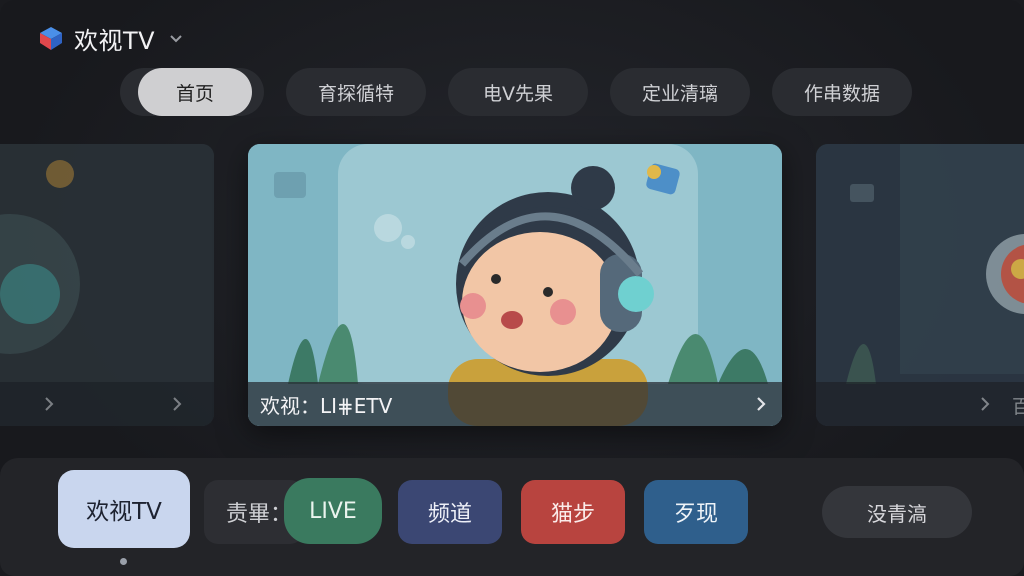 The image size is (1024, 576). I want to click on brand-header: 欢视TV, so click(110, 38).